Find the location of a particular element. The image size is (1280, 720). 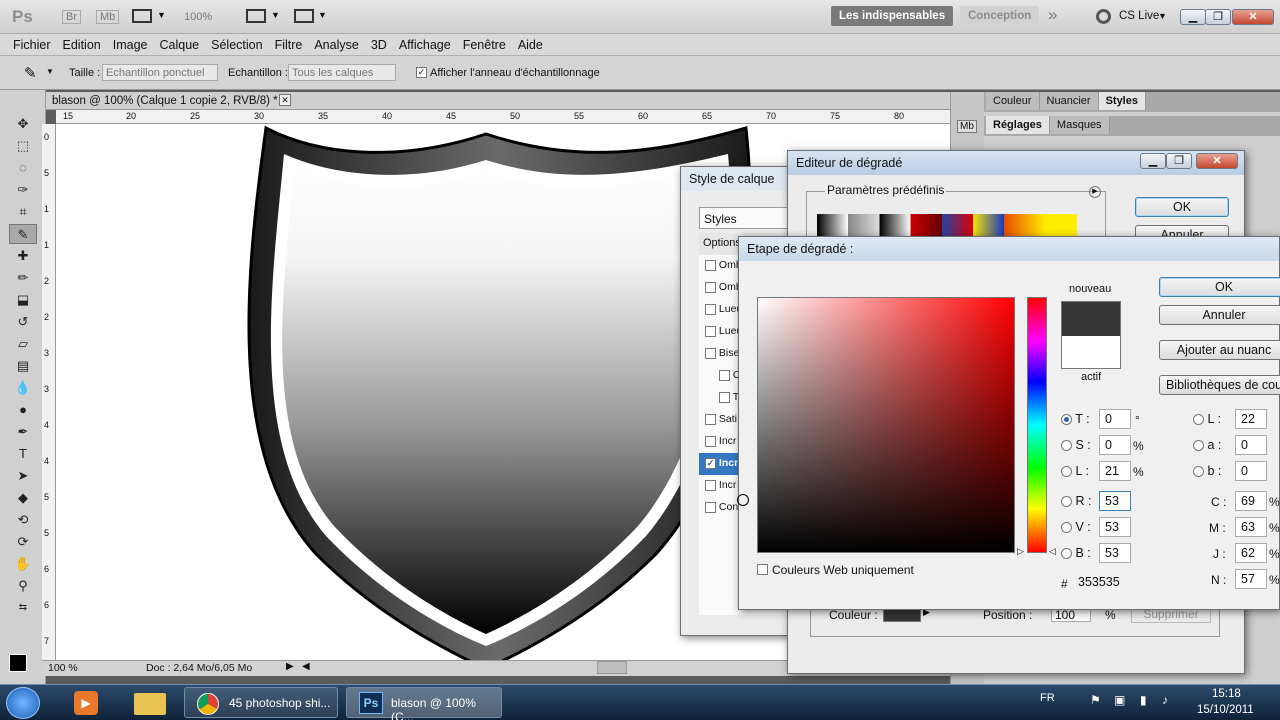

restore-button: ❐ is located at coordinates (1179, 161).